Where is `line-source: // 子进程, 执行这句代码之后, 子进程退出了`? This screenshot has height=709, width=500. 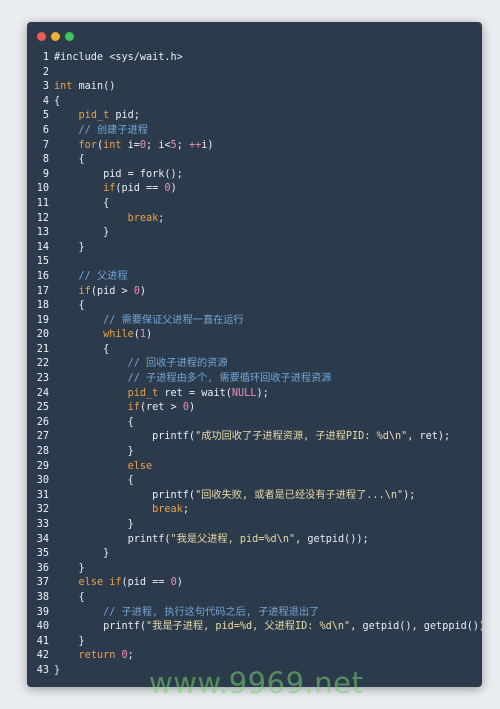
line-source: // 子进程, 执行这句代码之后, 子进程退出了 is located at coordinates (186, 613).